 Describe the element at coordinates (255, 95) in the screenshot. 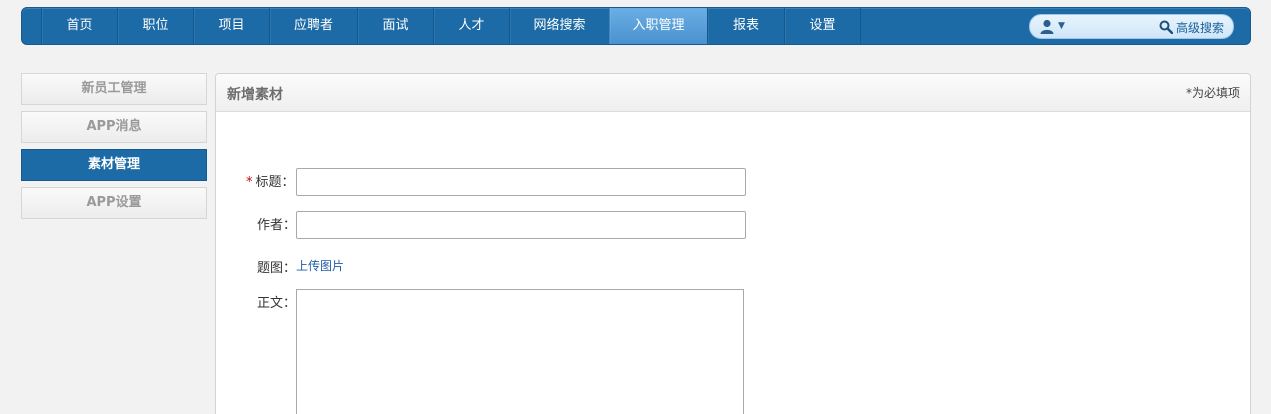

I see `panel-title: 新增素材` at that location.